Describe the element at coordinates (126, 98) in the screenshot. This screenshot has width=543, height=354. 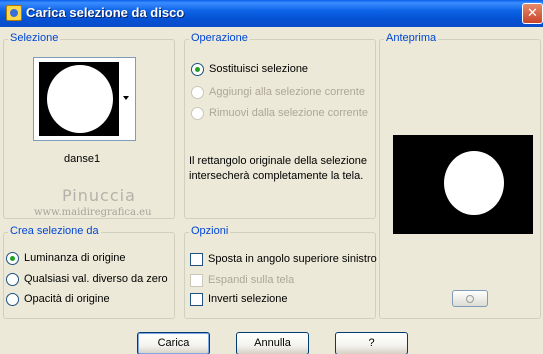
I see `dropdown-arrow-icon` at that location.